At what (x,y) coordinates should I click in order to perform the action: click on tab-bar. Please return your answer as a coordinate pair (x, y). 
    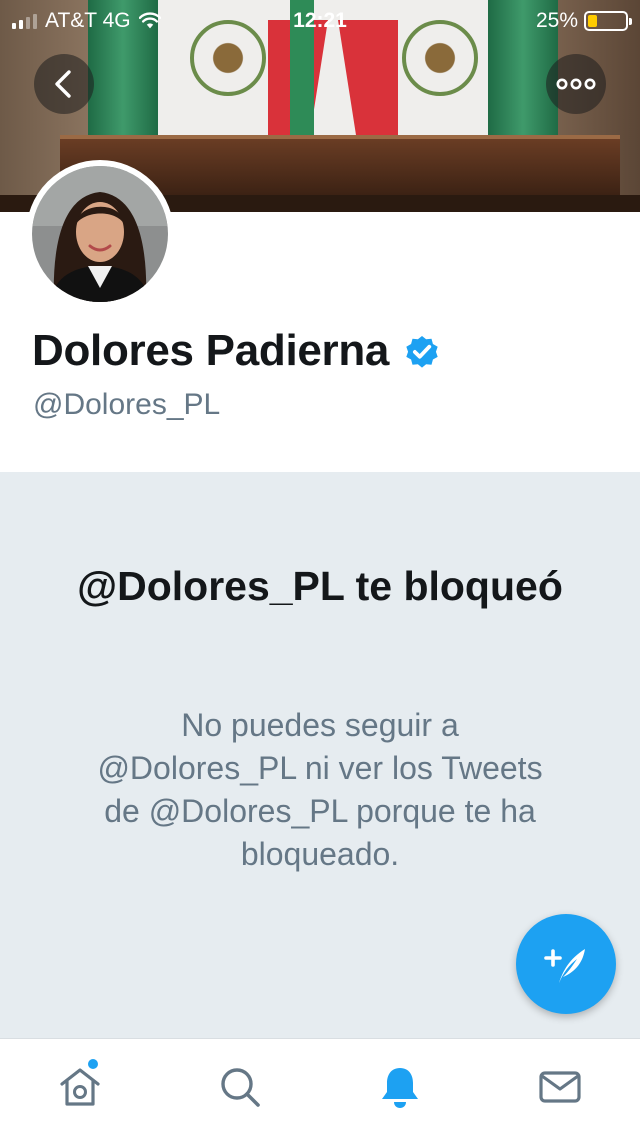
    Looking at the image, I should click on (320, 1087).